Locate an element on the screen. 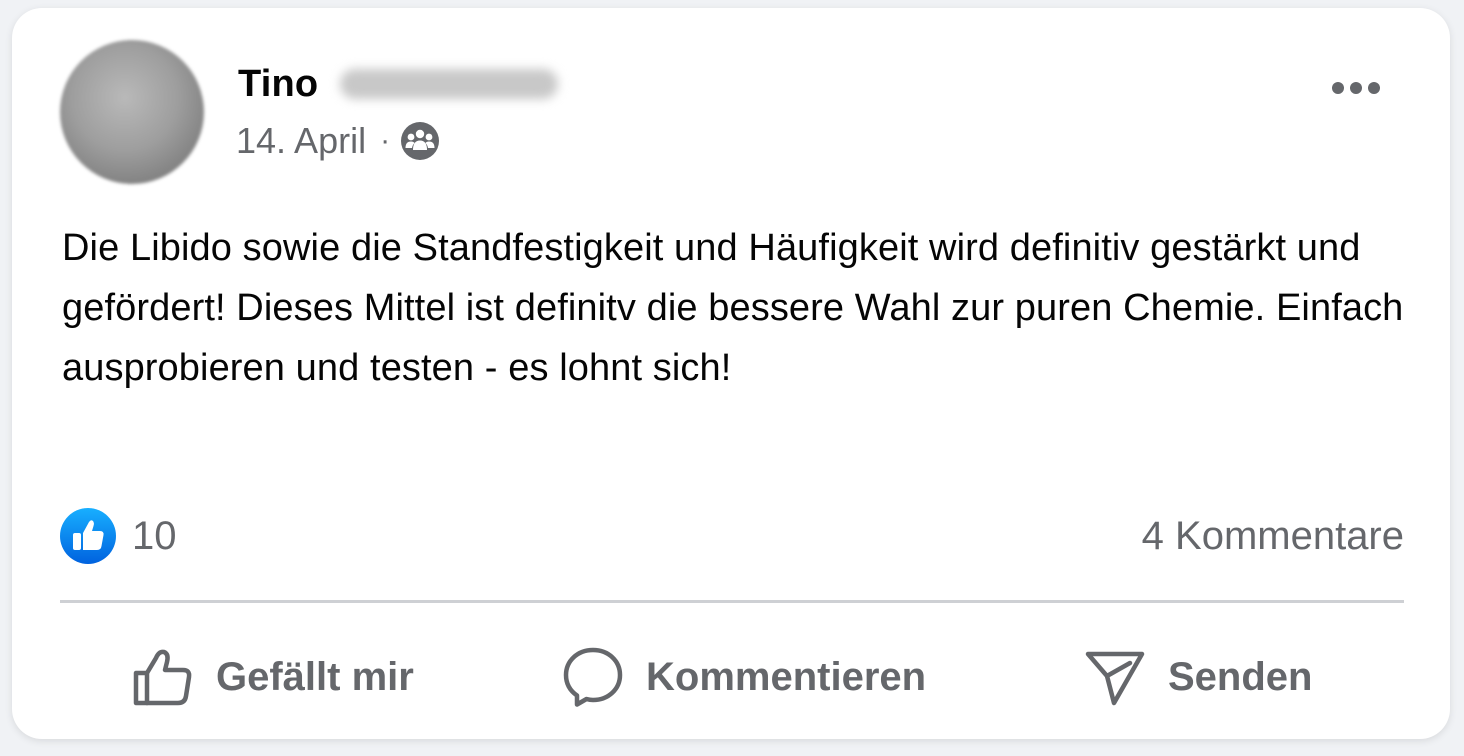  action-bar: Gefällt mir Kommentieren Senden is located at coordinates (732, 676).